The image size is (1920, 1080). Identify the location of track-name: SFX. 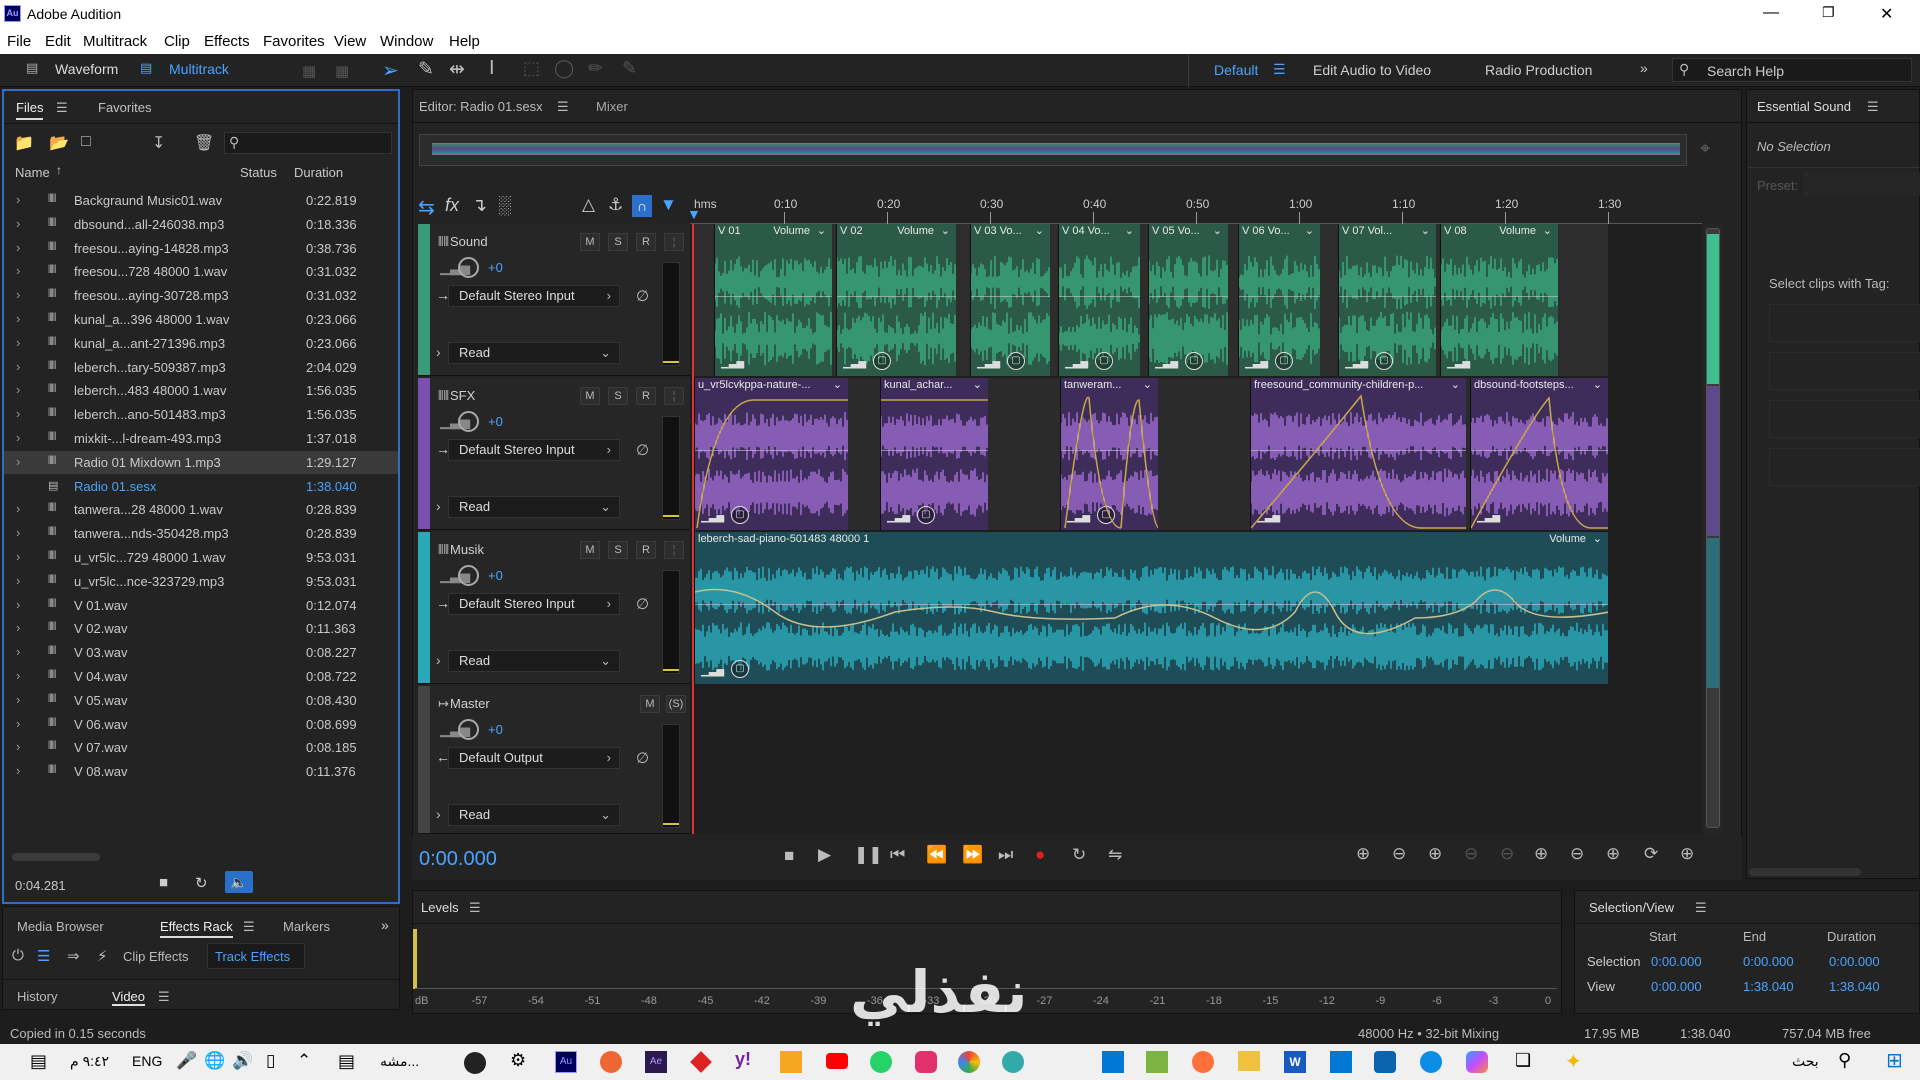
(462, 395).